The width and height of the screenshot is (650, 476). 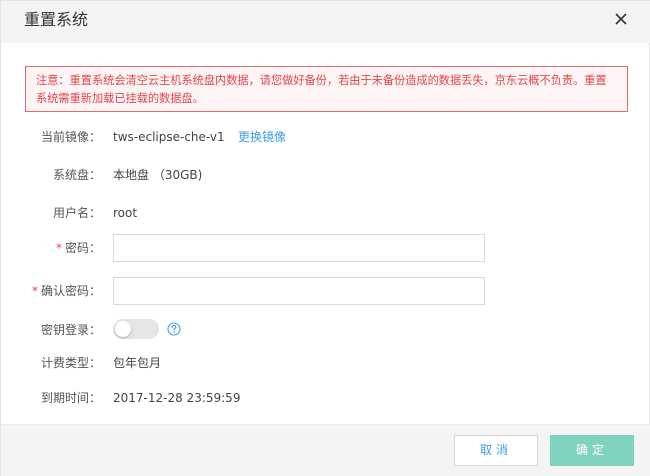 I want to click on confirm-password-label: 确认密码：, so click(x=70, y=291).